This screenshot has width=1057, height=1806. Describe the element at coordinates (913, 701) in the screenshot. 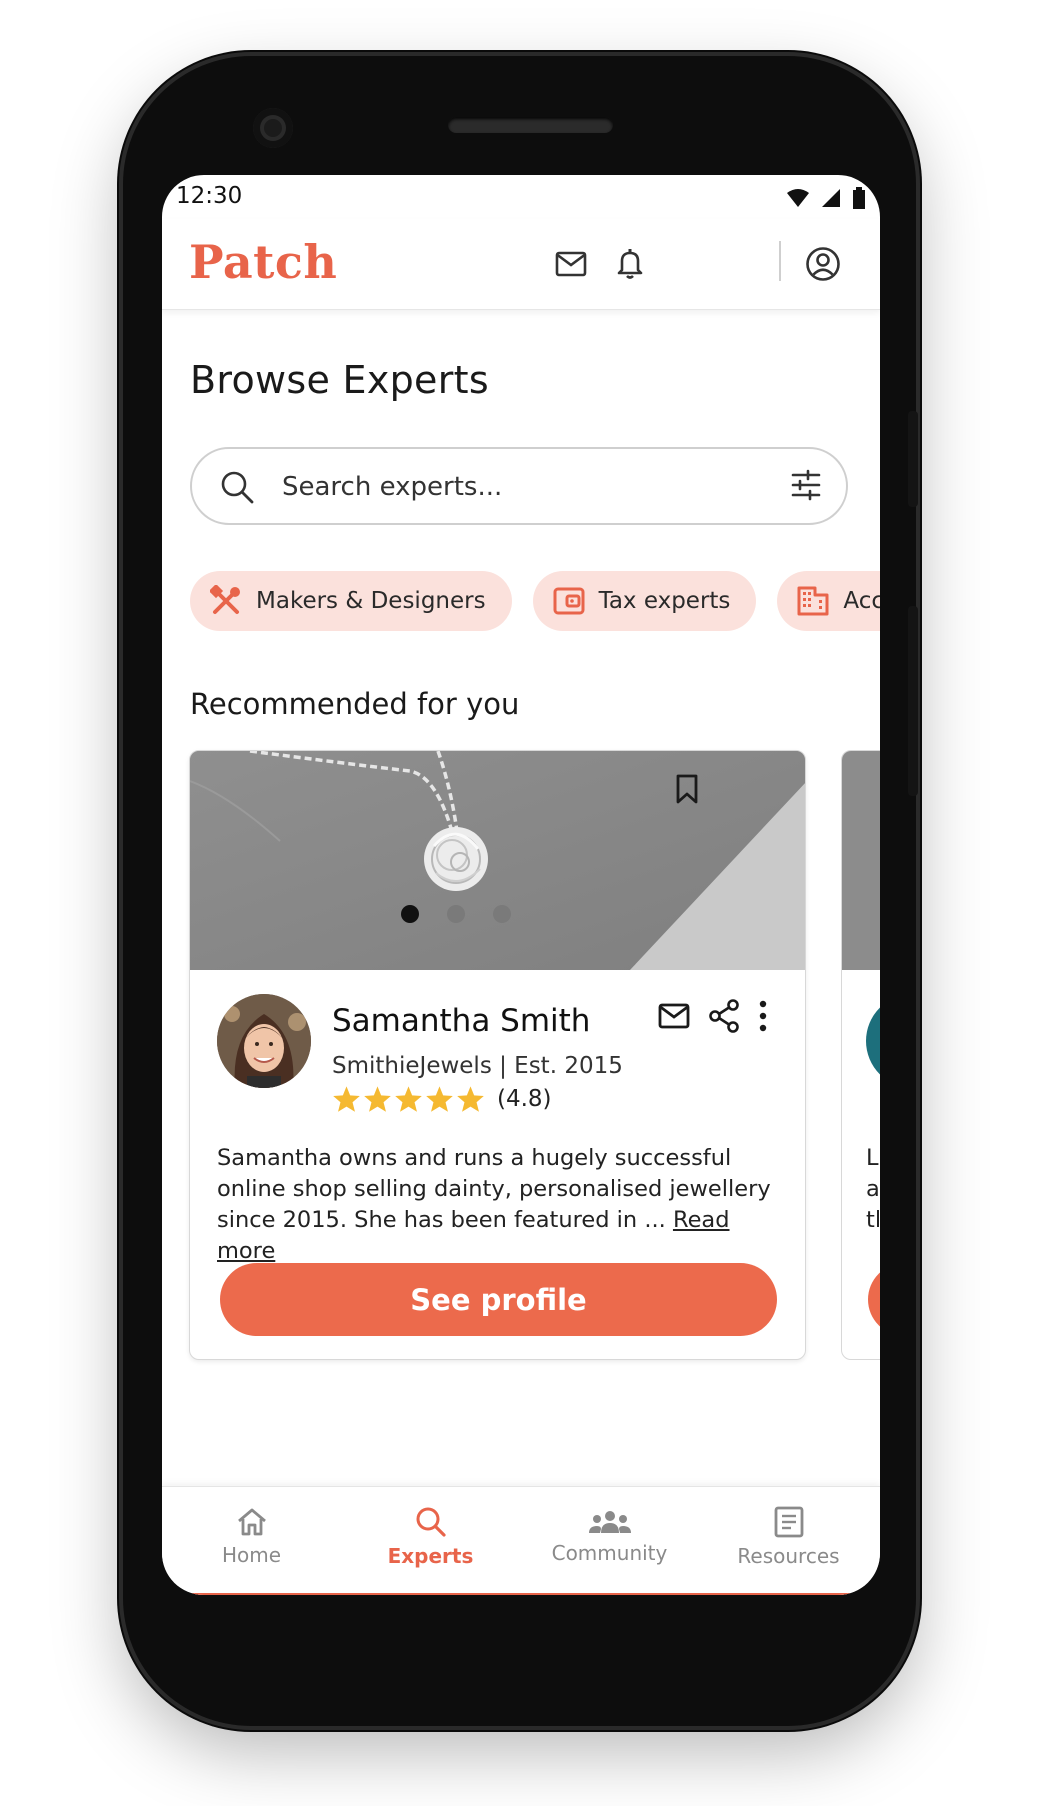

I see `volume-button` at that location.